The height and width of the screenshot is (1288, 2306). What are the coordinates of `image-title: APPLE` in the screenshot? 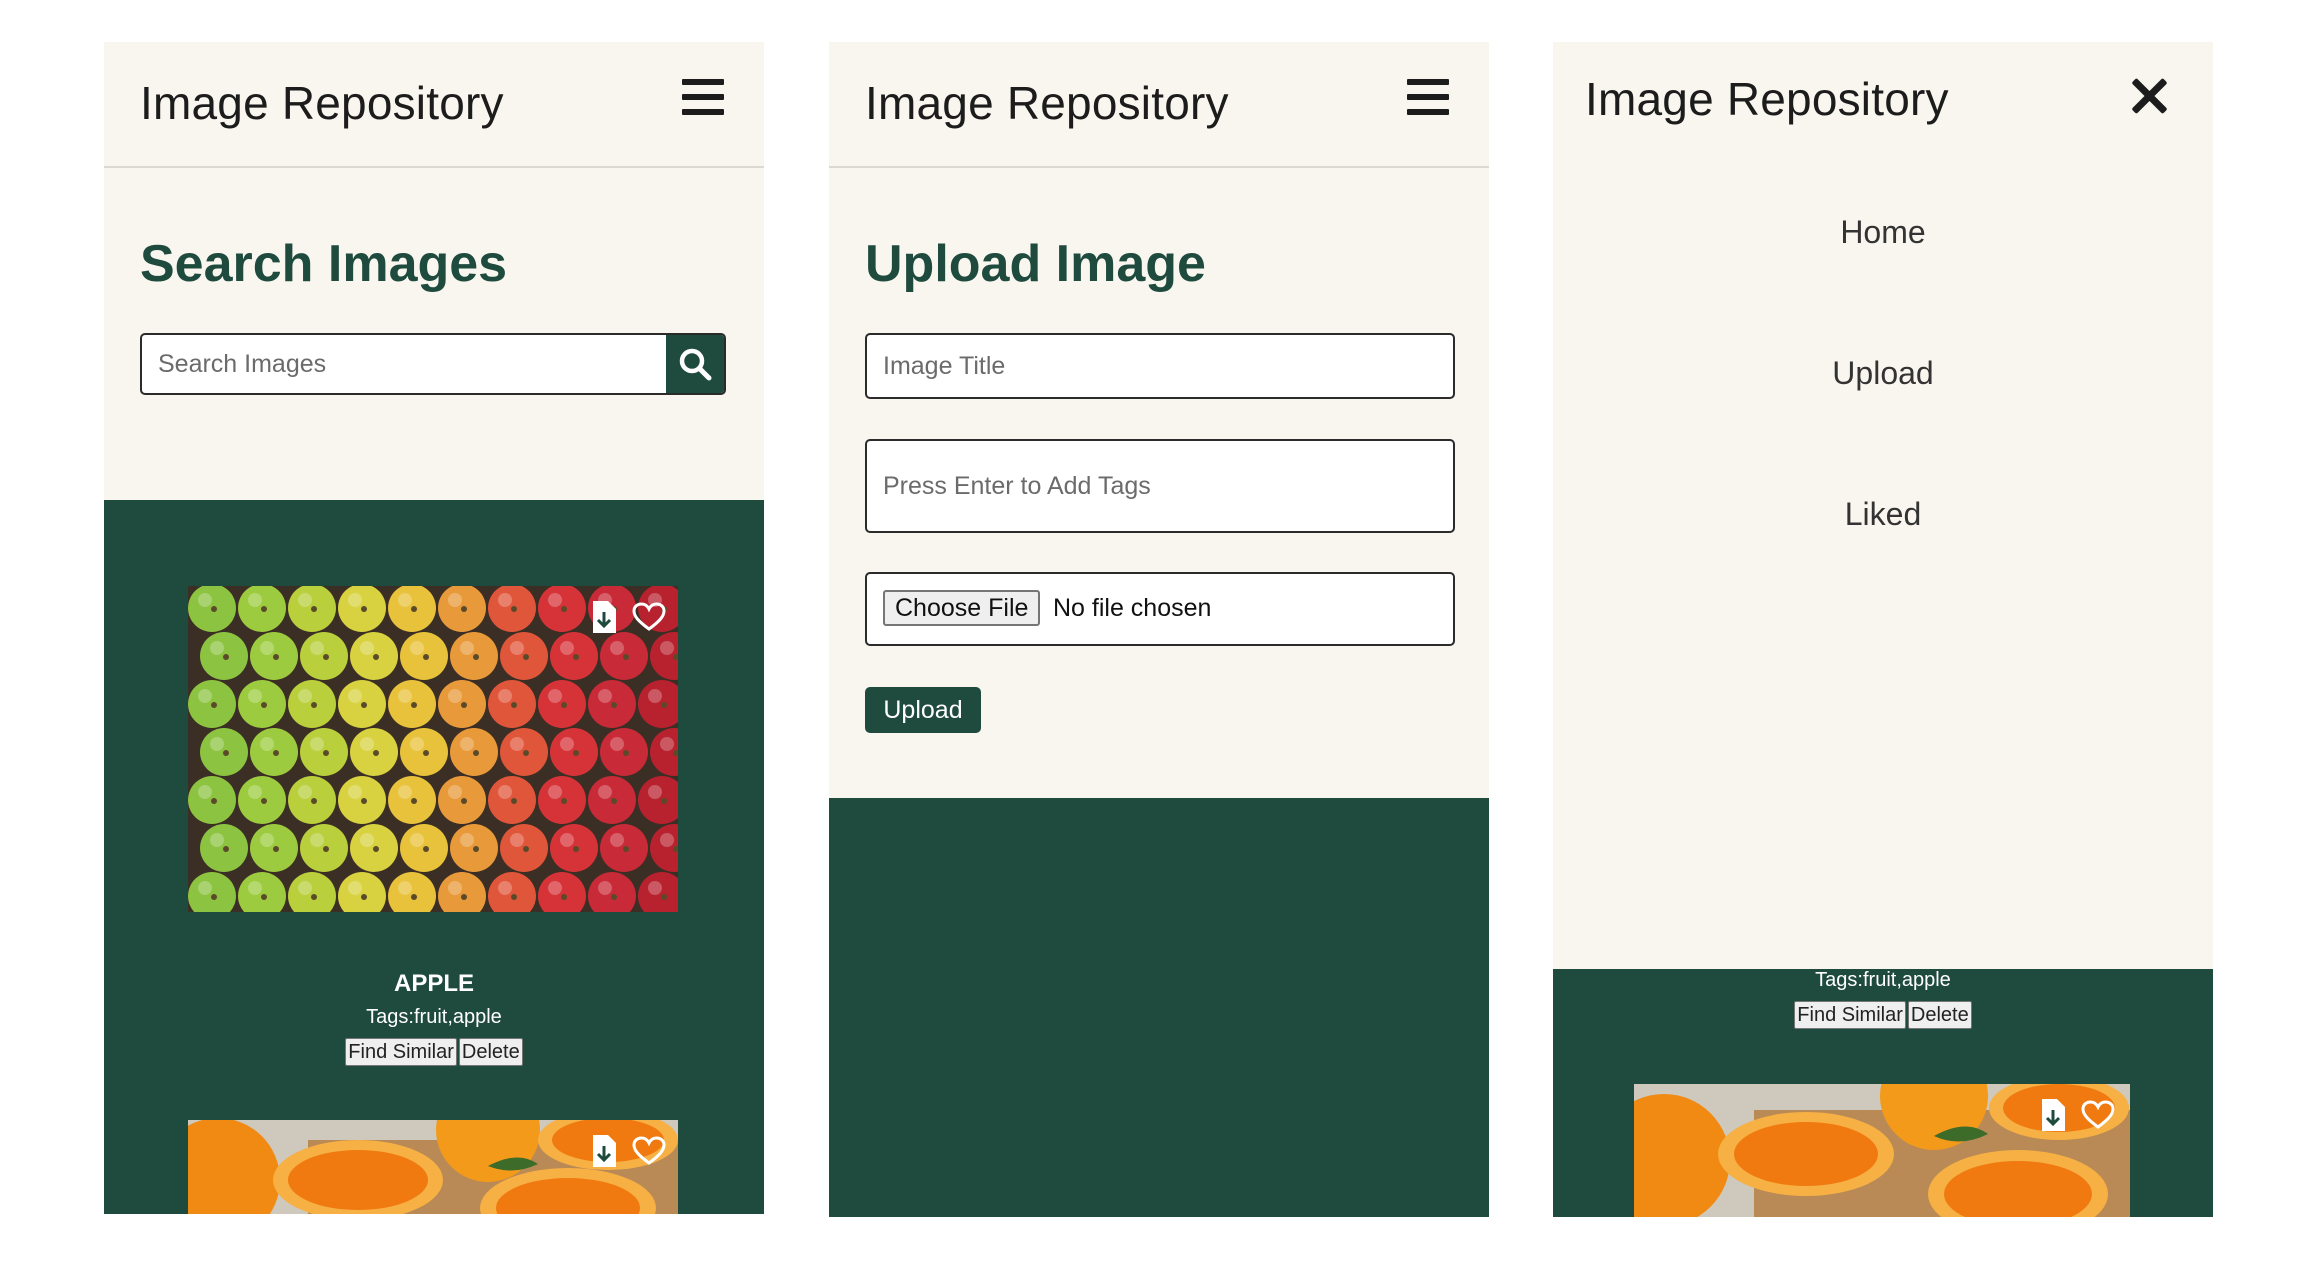 It's located at (433, 983).